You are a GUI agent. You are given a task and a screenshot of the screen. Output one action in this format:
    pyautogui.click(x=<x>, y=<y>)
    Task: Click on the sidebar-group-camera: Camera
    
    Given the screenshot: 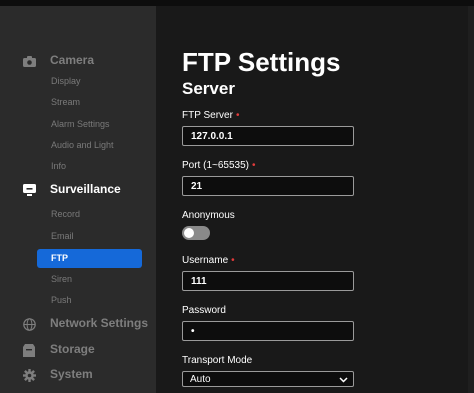 What is the action you would take?
    pyautogui.click(x=78, y=61)
    